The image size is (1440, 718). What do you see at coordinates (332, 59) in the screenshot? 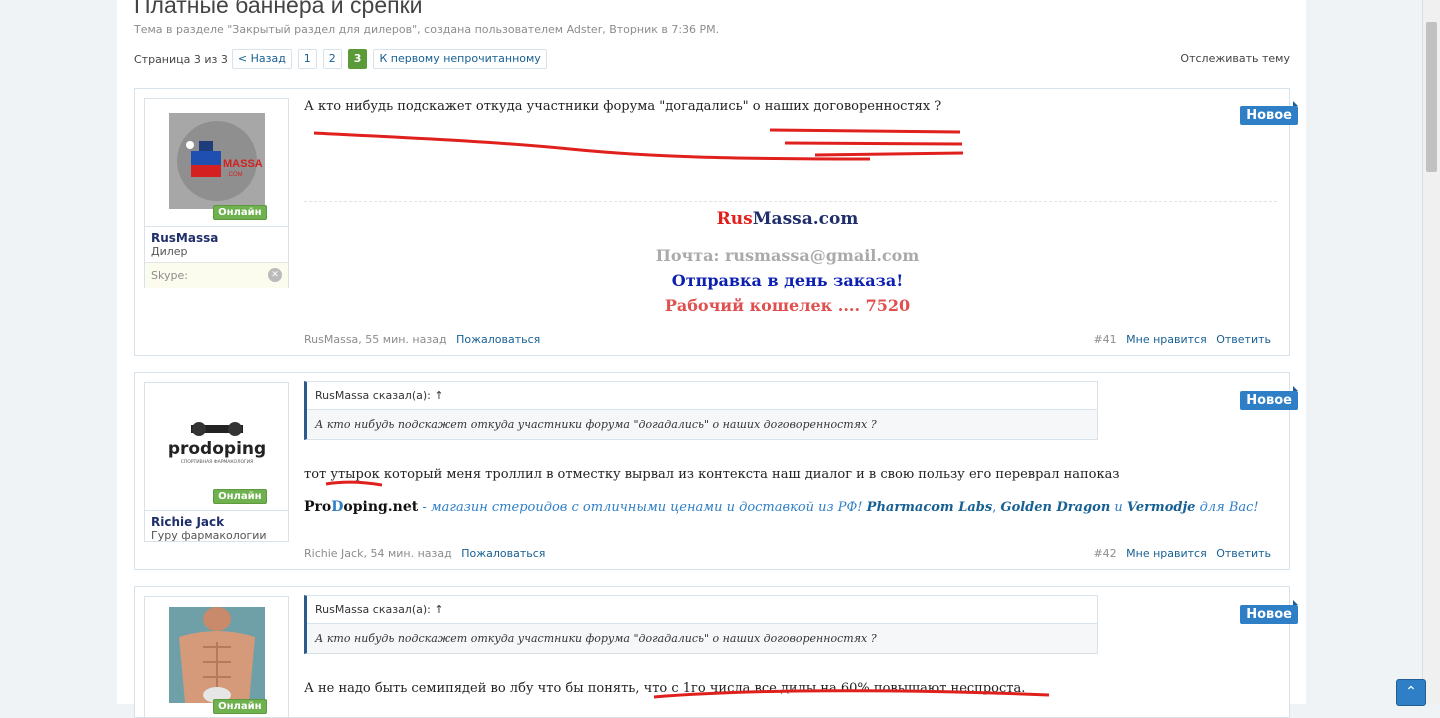
I see `pager-page-2: 2` at bounding box center [332, 59].